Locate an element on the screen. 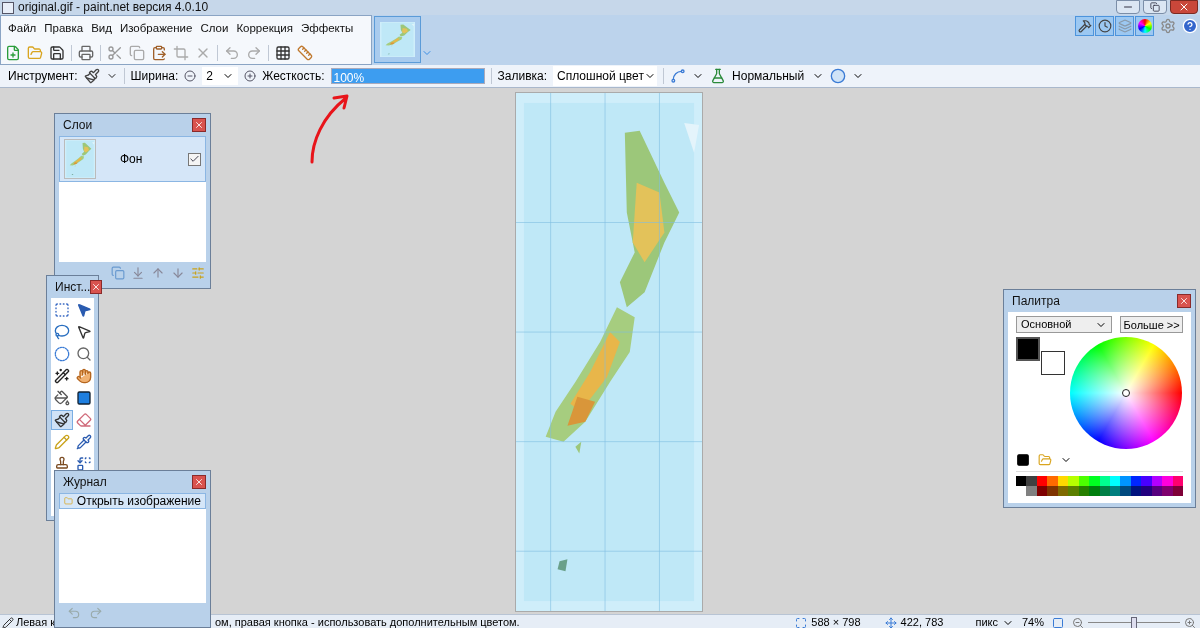 The width and height of the screenshot is (1200, 628). eraser-icon is located at coordinates (83, 420).